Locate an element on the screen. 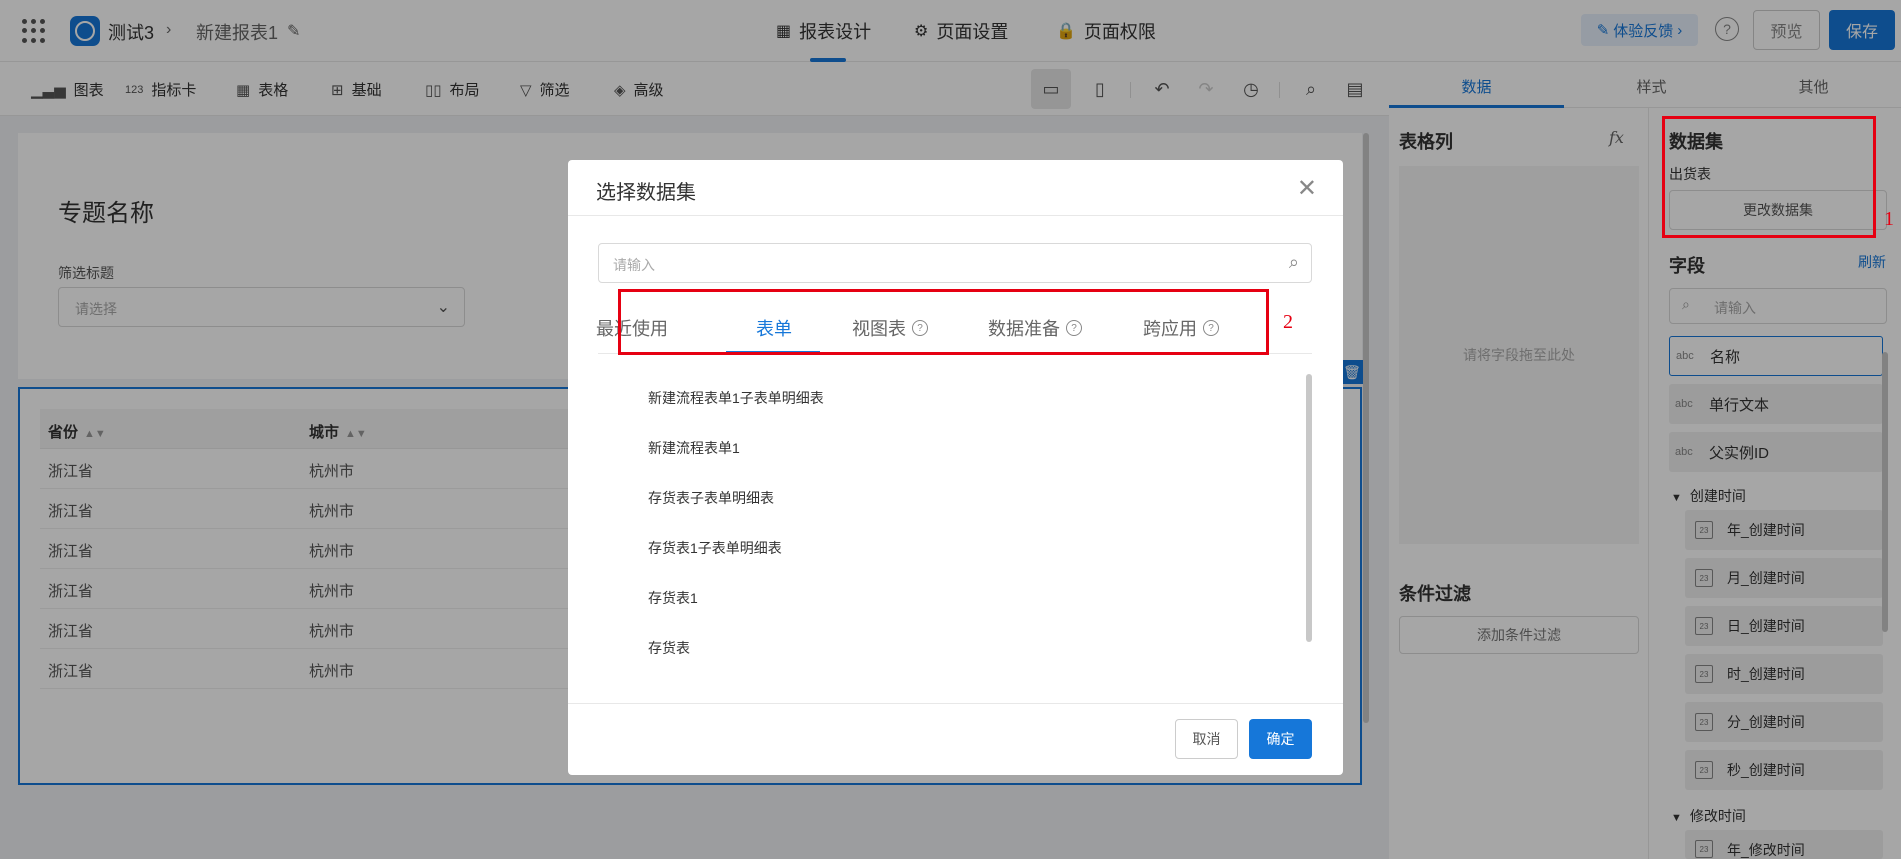 Image resolution: width=1901 pixels, height=859 pixels. annotation-number: 1 is located at coordinates (1889, 219).